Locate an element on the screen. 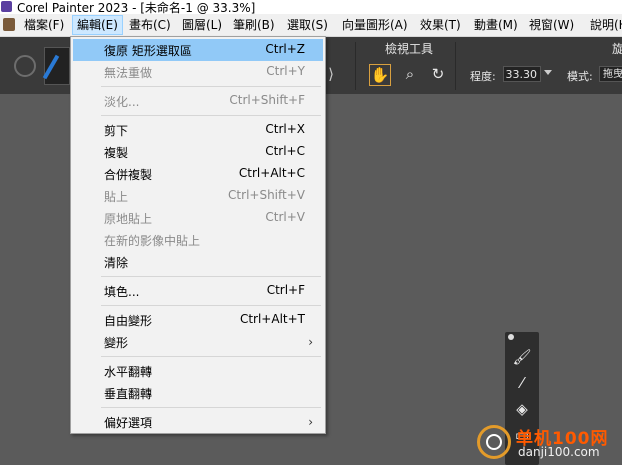 This screenshot has height=465, width=622. menu-item: 動畫(M) is located at coordinates (496, 25).